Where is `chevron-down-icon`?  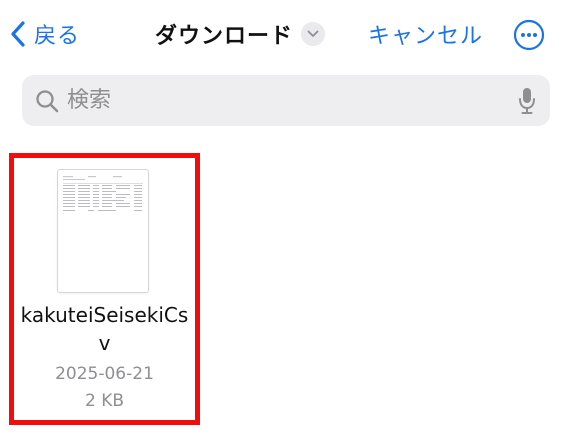 chevron-down-icon is located at coordinates (313, 34).